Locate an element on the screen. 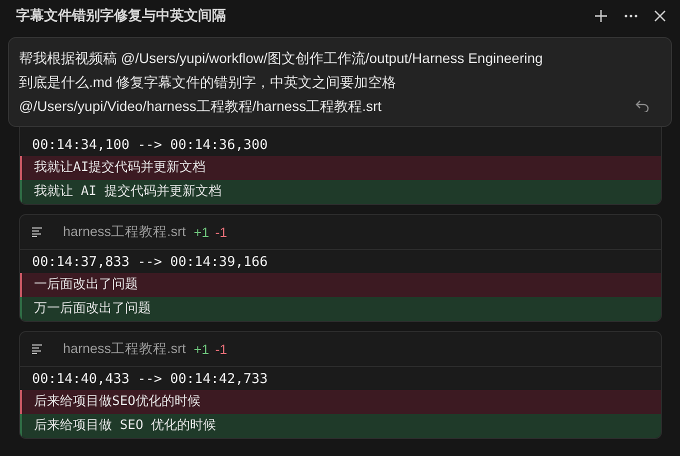 This screenshot has height=456, width=680. undo-icon is located at coordinates (642, 106).